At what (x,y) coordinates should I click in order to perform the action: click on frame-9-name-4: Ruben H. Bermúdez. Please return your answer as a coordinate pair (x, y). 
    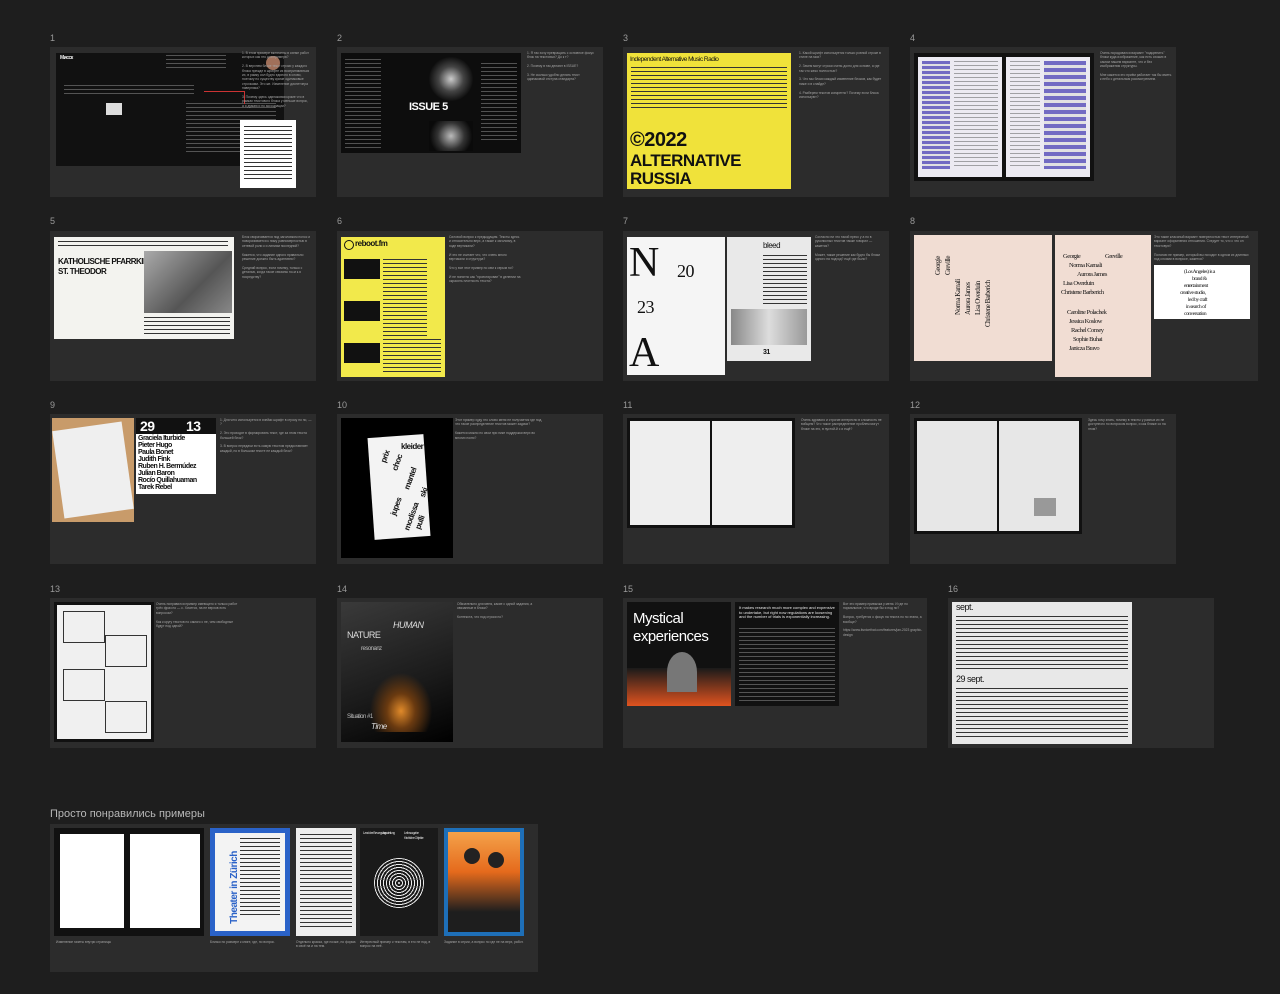
    Looking at the image, I should click on (167, 466).